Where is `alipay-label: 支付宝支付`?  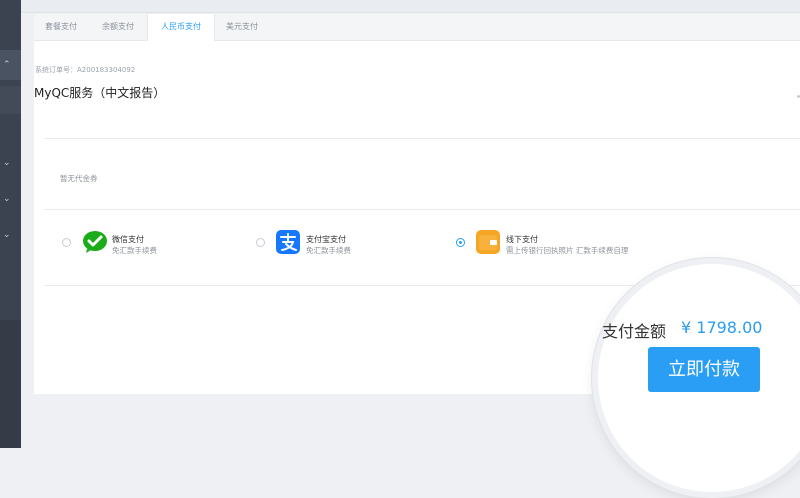 alipay-label: 支付宝支付 is located at coordinates (326, 239).